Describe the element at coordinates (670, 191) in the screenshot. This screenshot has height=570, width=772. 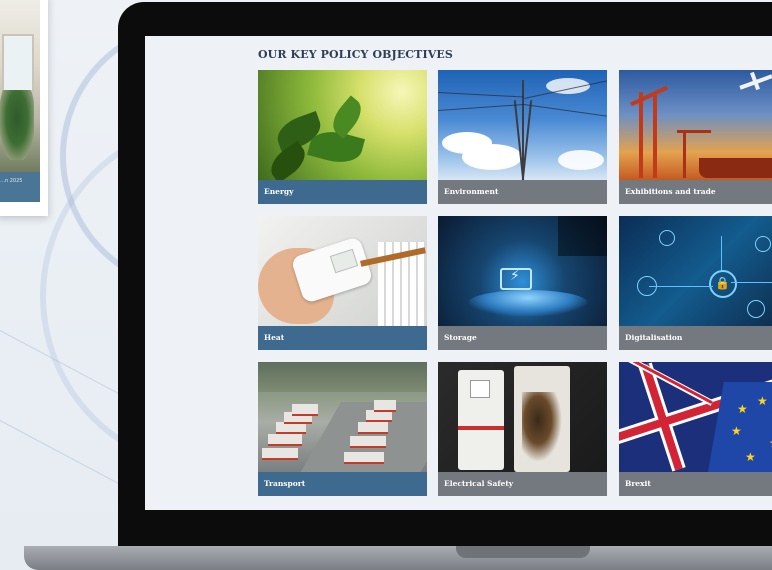
I see `tile-label: Exhibitions and trade` at that location.